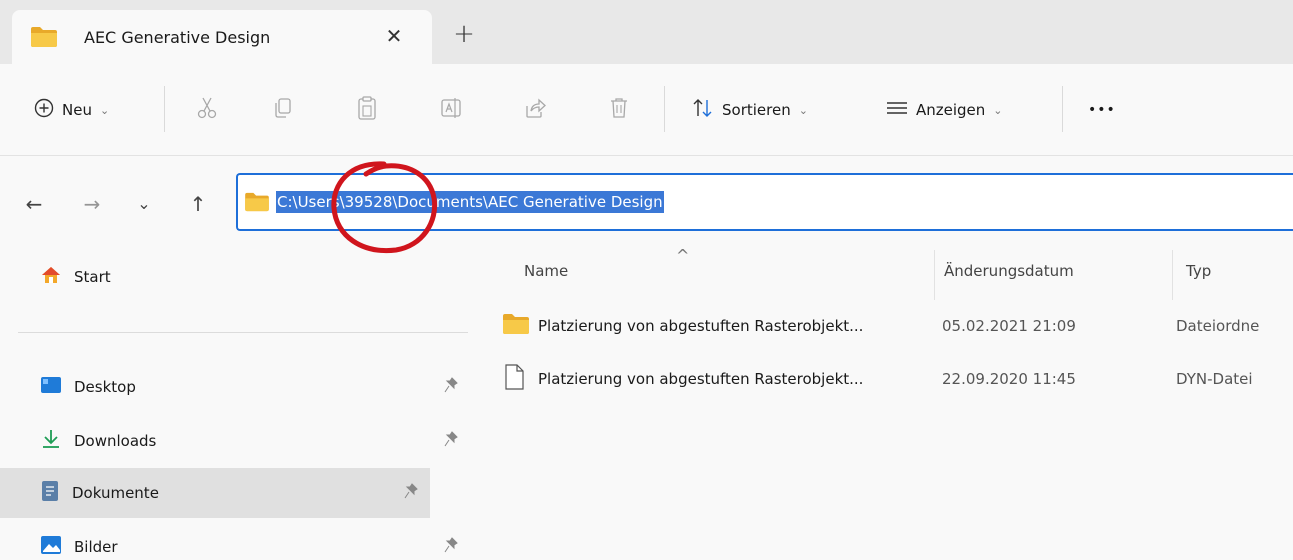 This screenshot has height=560, width=1293. Describe the element at coordinates (394, 36) in the screenshot. I see `close-tab-button: ✕` at that location.